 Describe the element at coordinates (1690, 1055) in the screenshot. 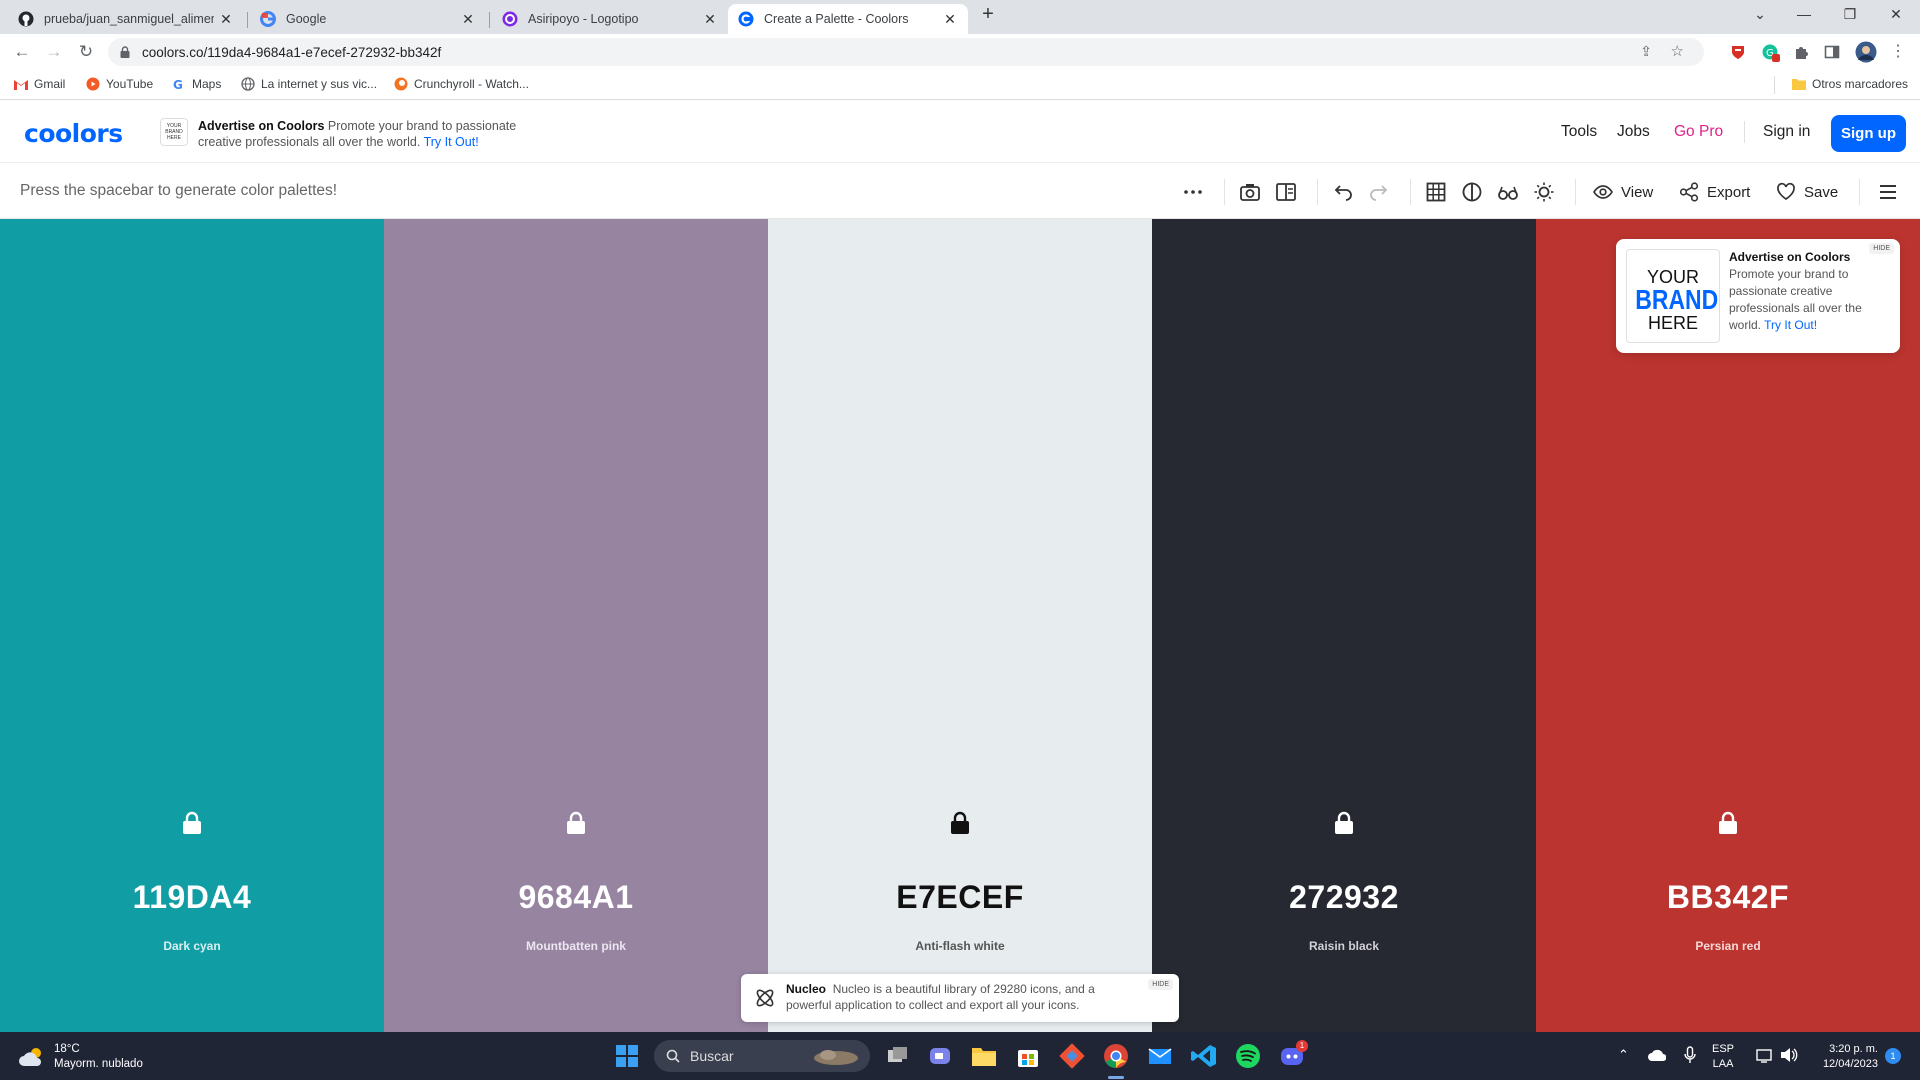

I see `microphone-icon` at that location.